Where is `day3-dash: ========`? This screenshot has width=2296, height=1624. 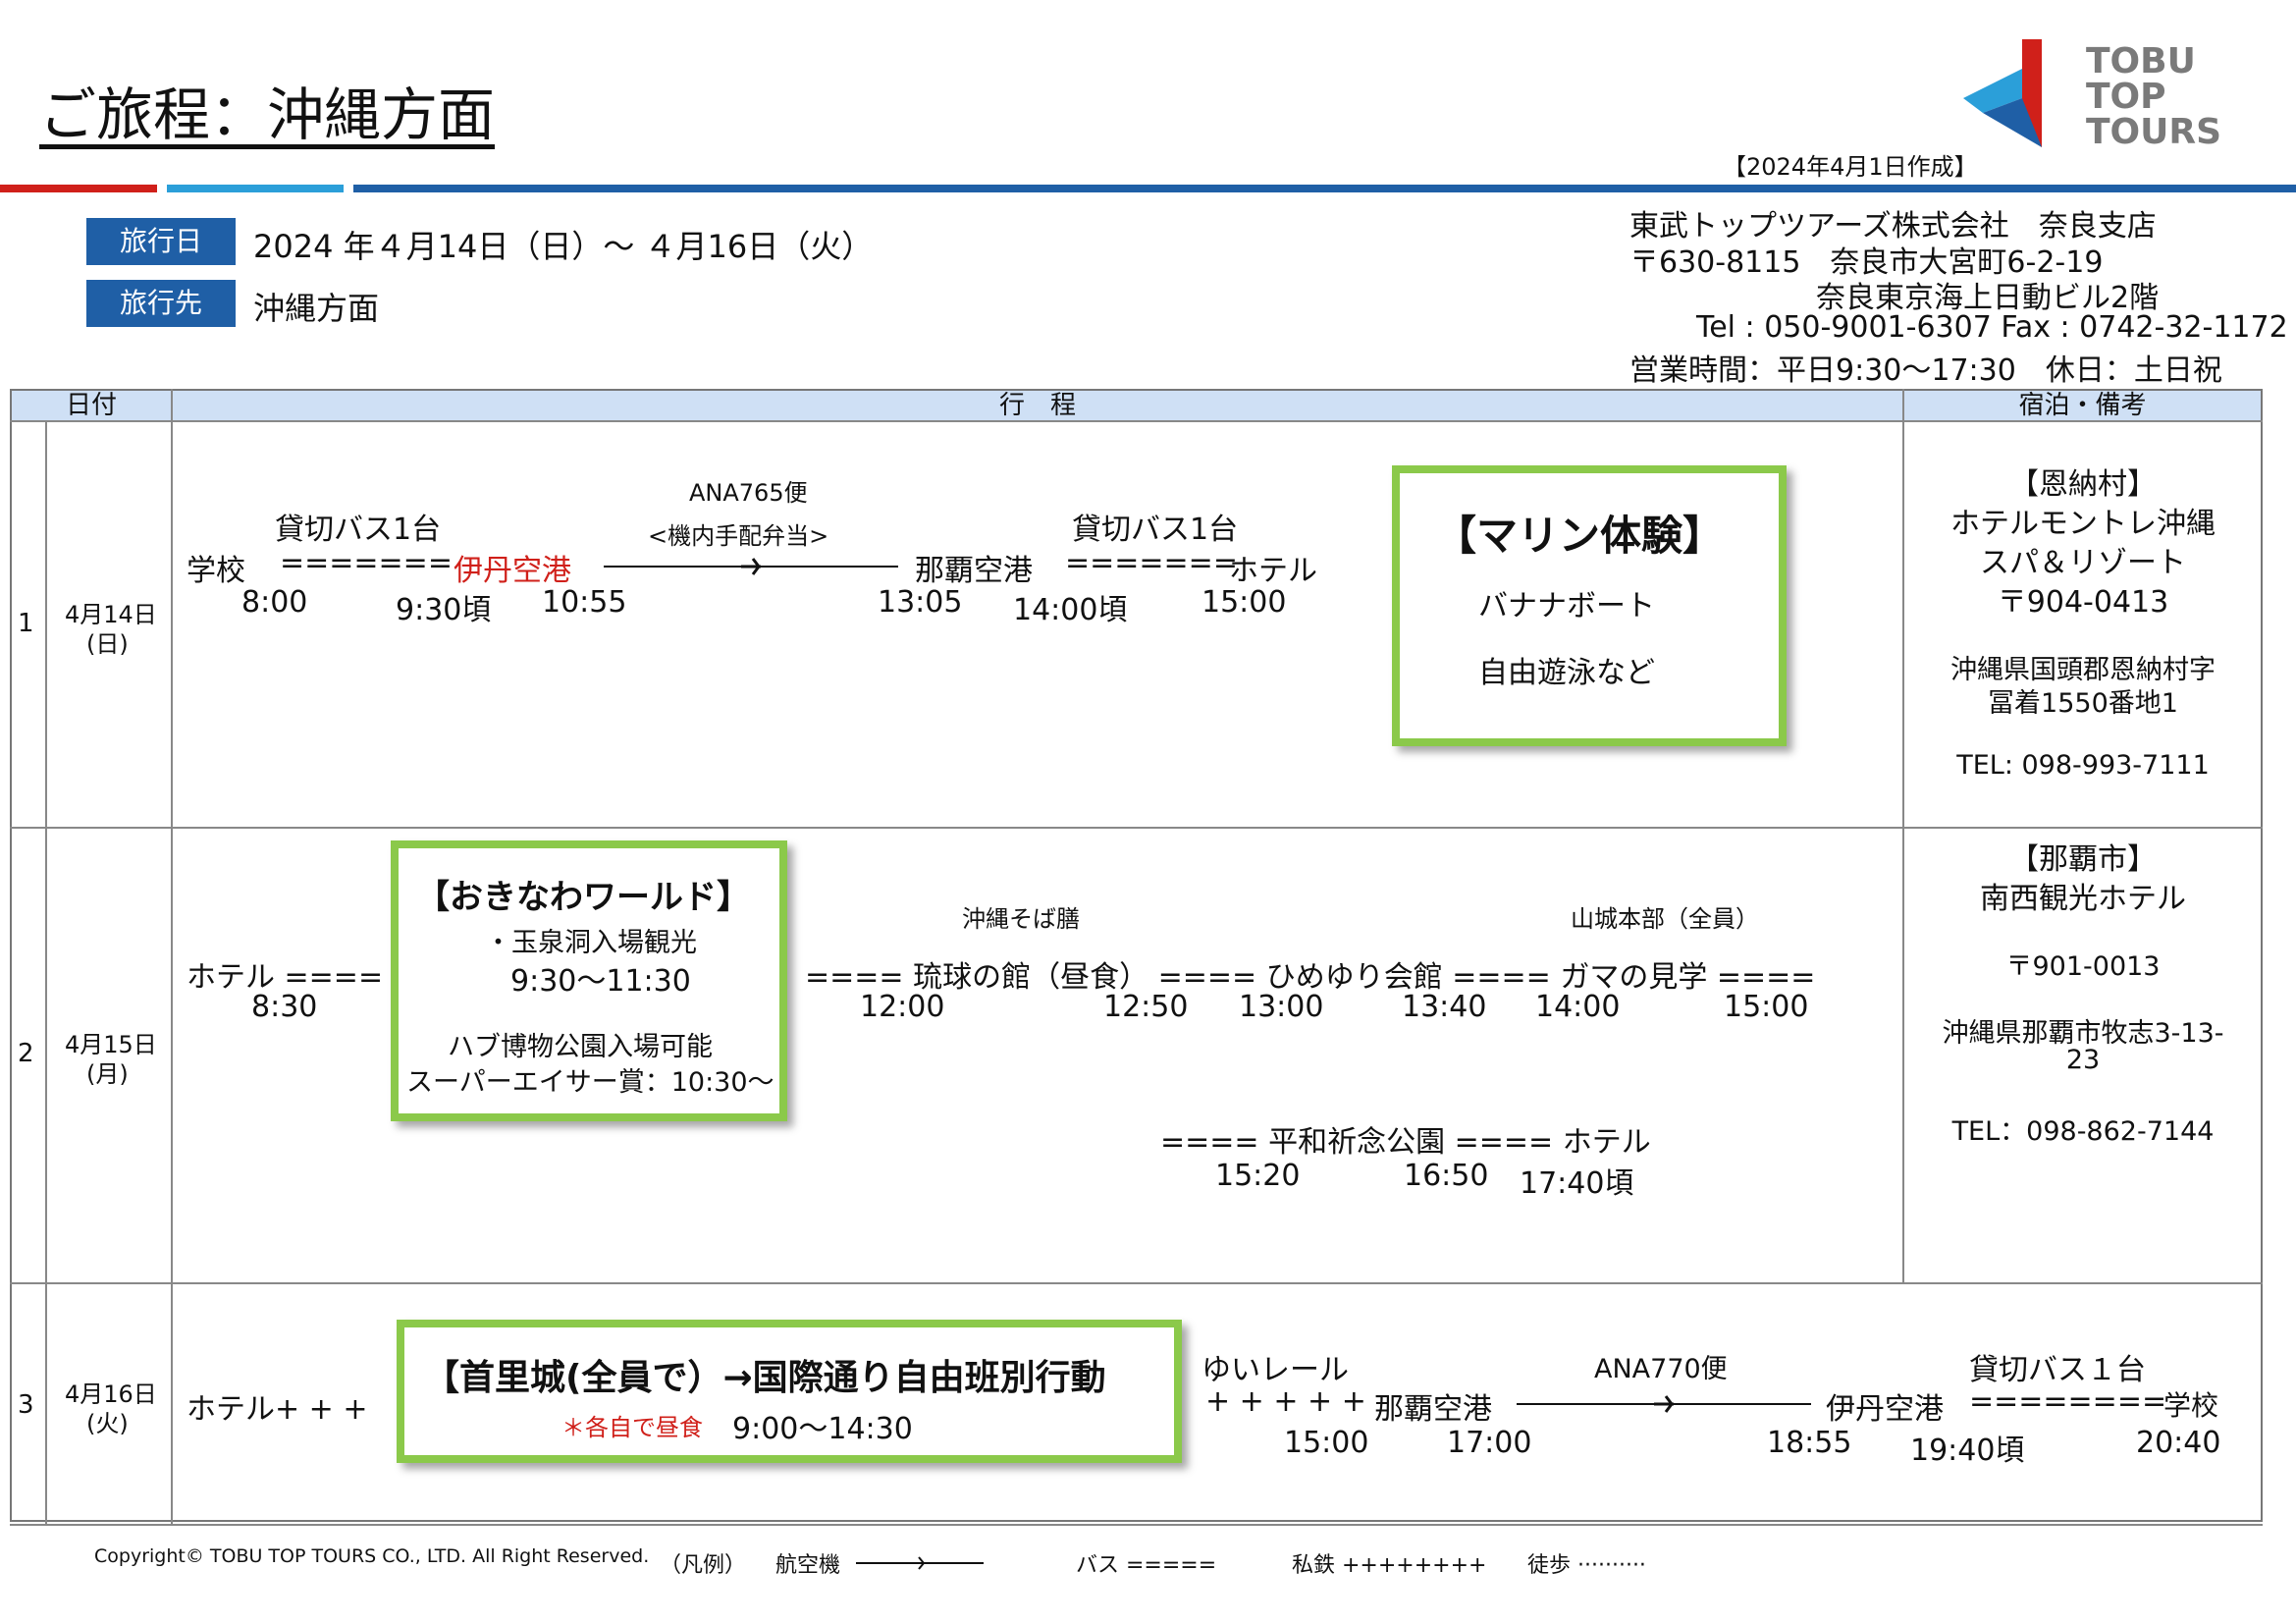 day3-dash: ======== is located at coordinates (2068, 1401).